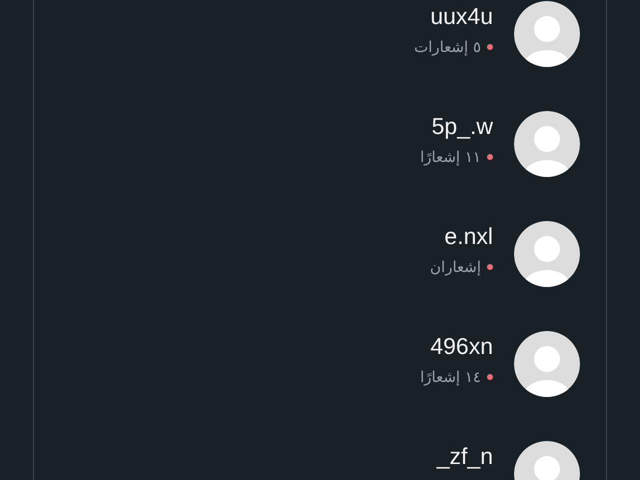  I want to click on contact-name: 5p_.w, so click(462, 126).